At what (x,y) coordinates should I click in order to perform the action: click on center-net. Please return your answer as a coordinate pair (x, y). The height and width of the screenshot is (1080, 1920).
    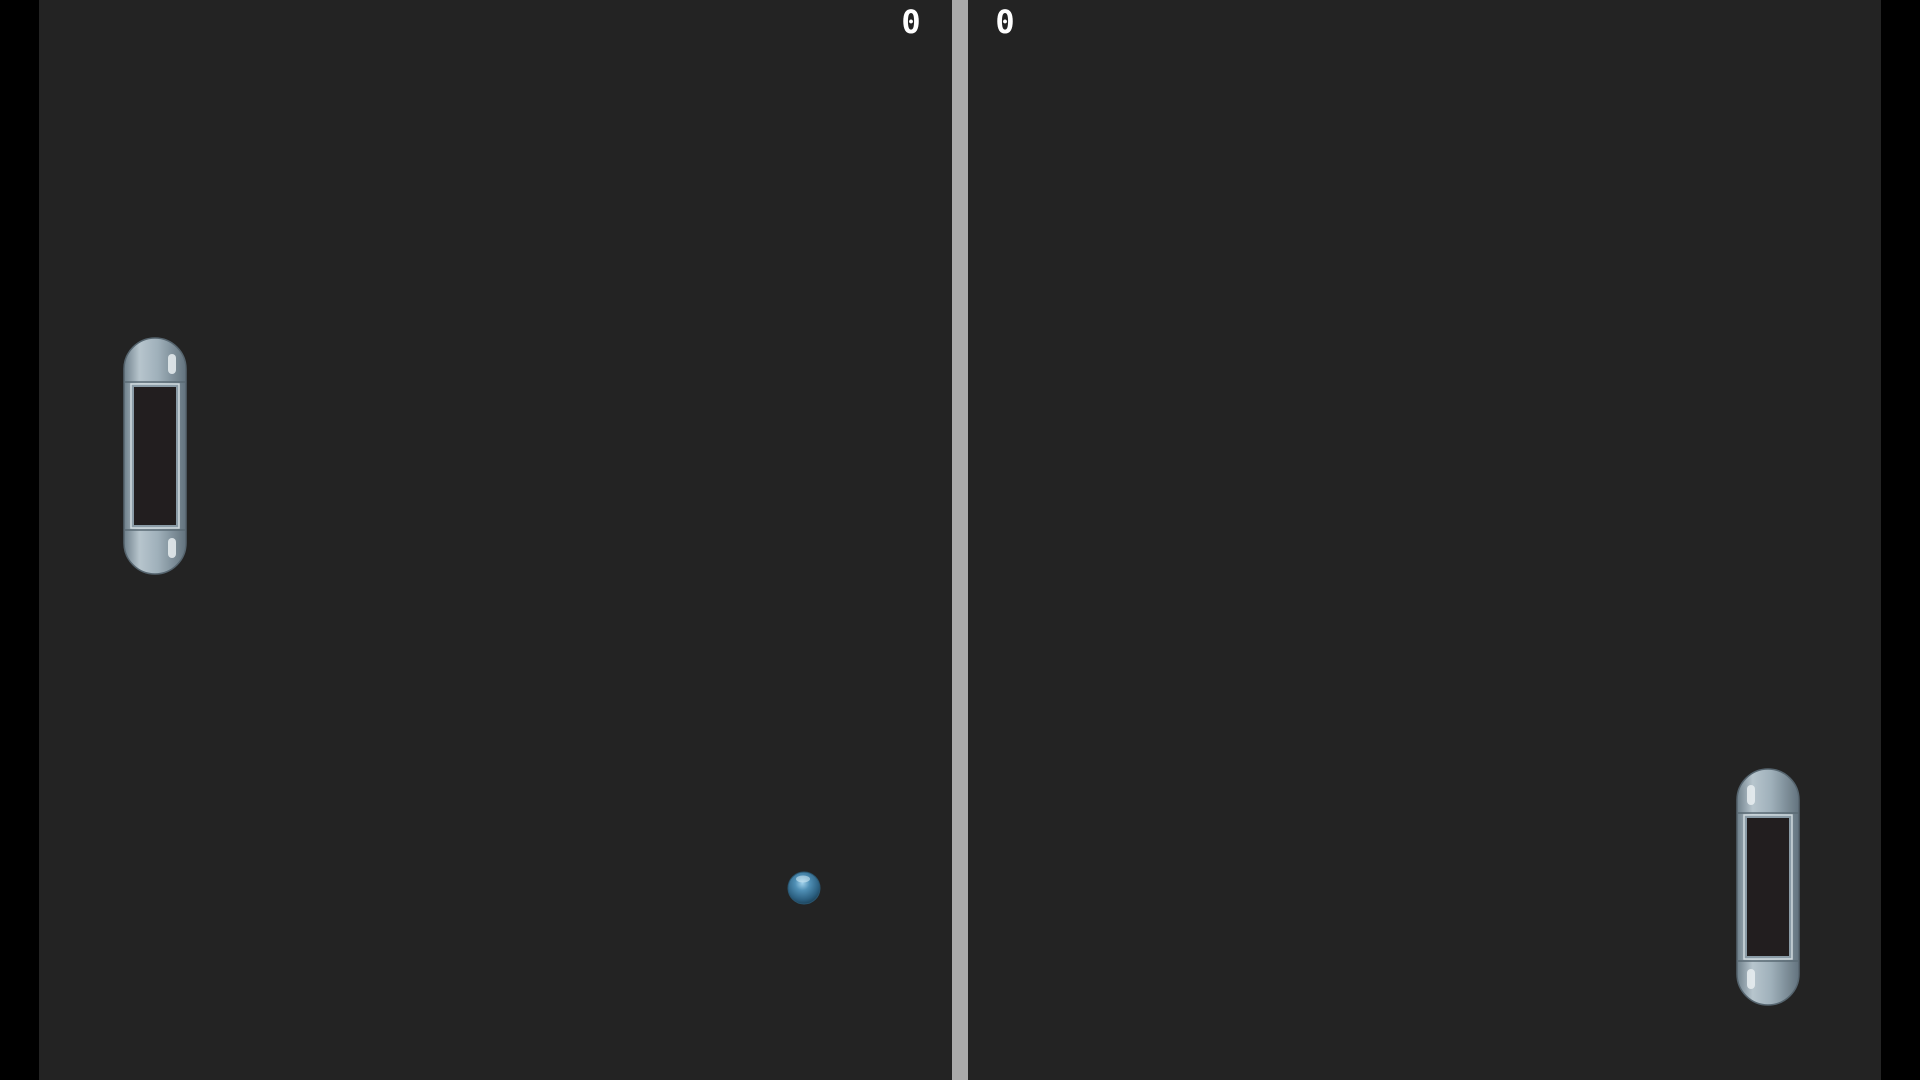
    Looking at the image, I should click on (960, 540).